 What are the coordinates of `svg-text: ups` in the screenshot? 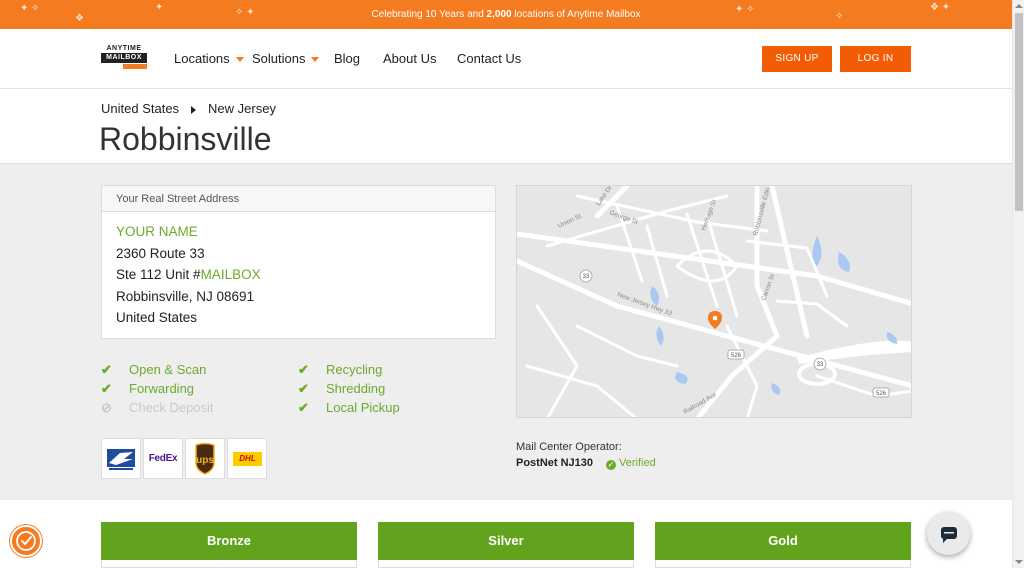 It's located at (205, 460).